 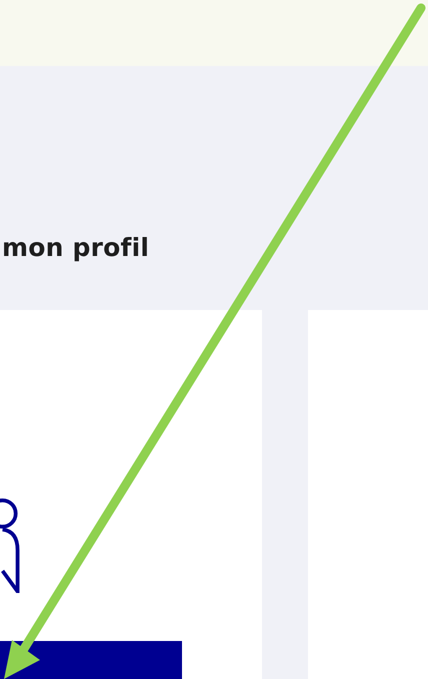 What do you see at coordinates (76, 247) in the screenshot?
I see `page-heading: mon profil` at bounding box center [76, 247].